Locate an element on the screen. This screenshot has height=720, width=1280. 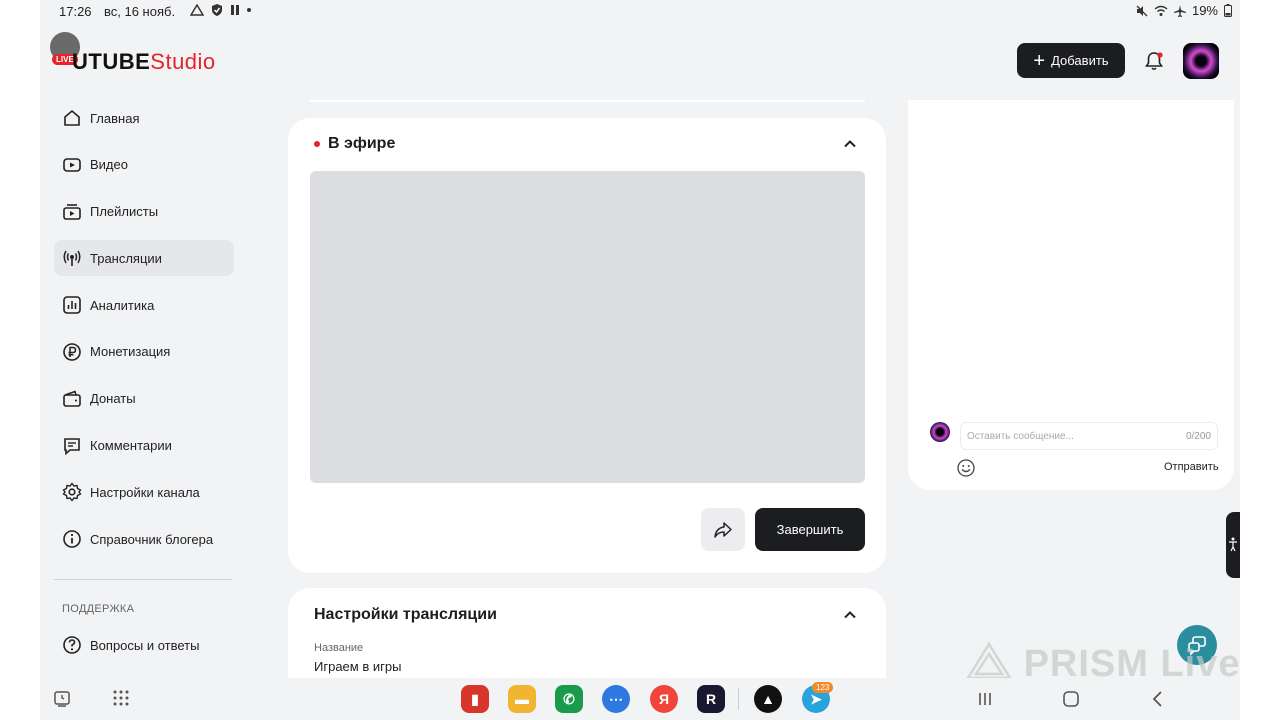
shield-icon is located at coordinates (217, 10).